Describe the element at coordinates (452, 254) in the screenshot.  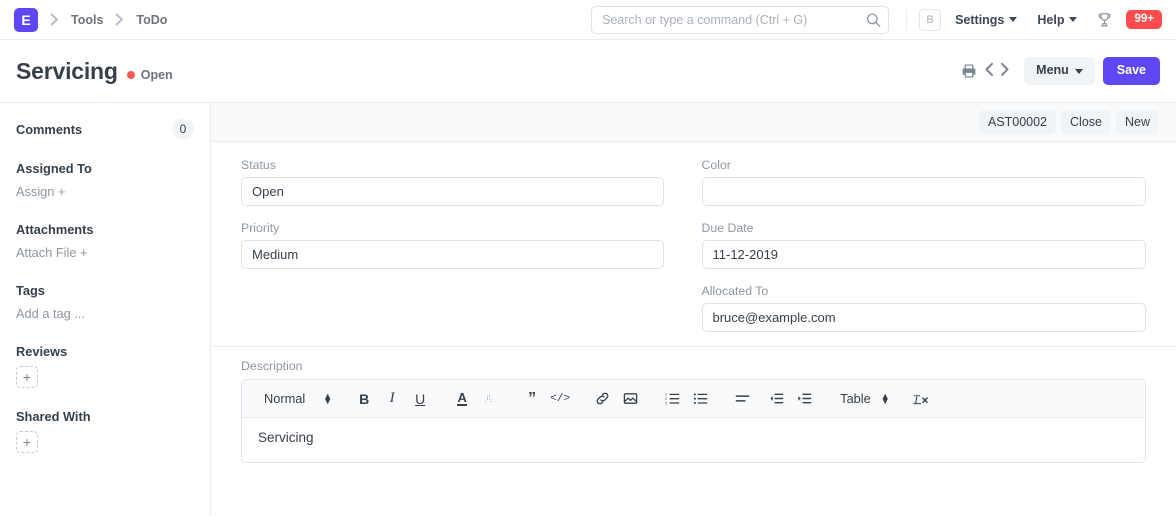
I see `priority-input` at that location.